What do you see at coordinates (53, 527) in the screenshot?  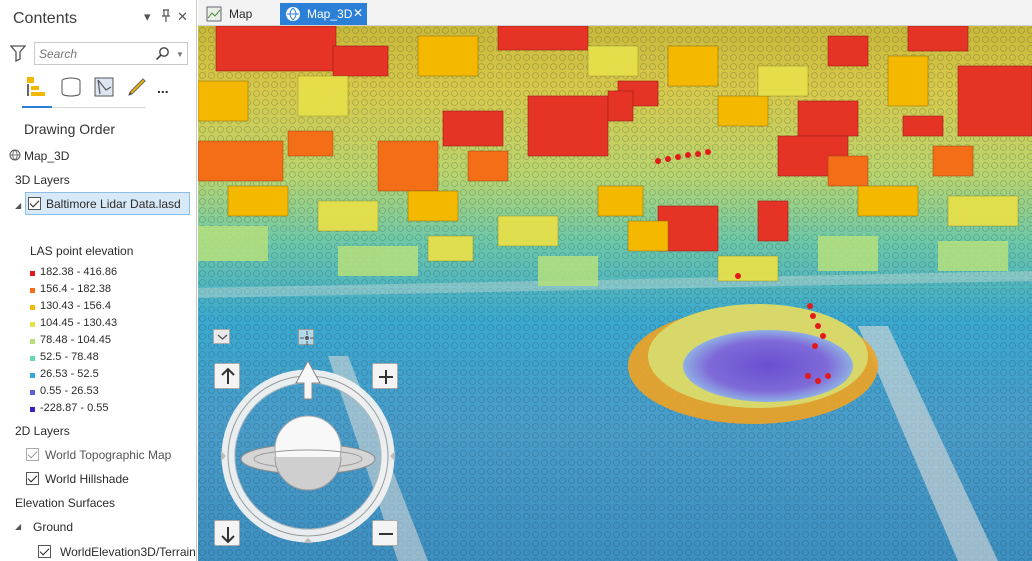 I see `surface-name-ground: Ground` at bounding box center [53, 527].